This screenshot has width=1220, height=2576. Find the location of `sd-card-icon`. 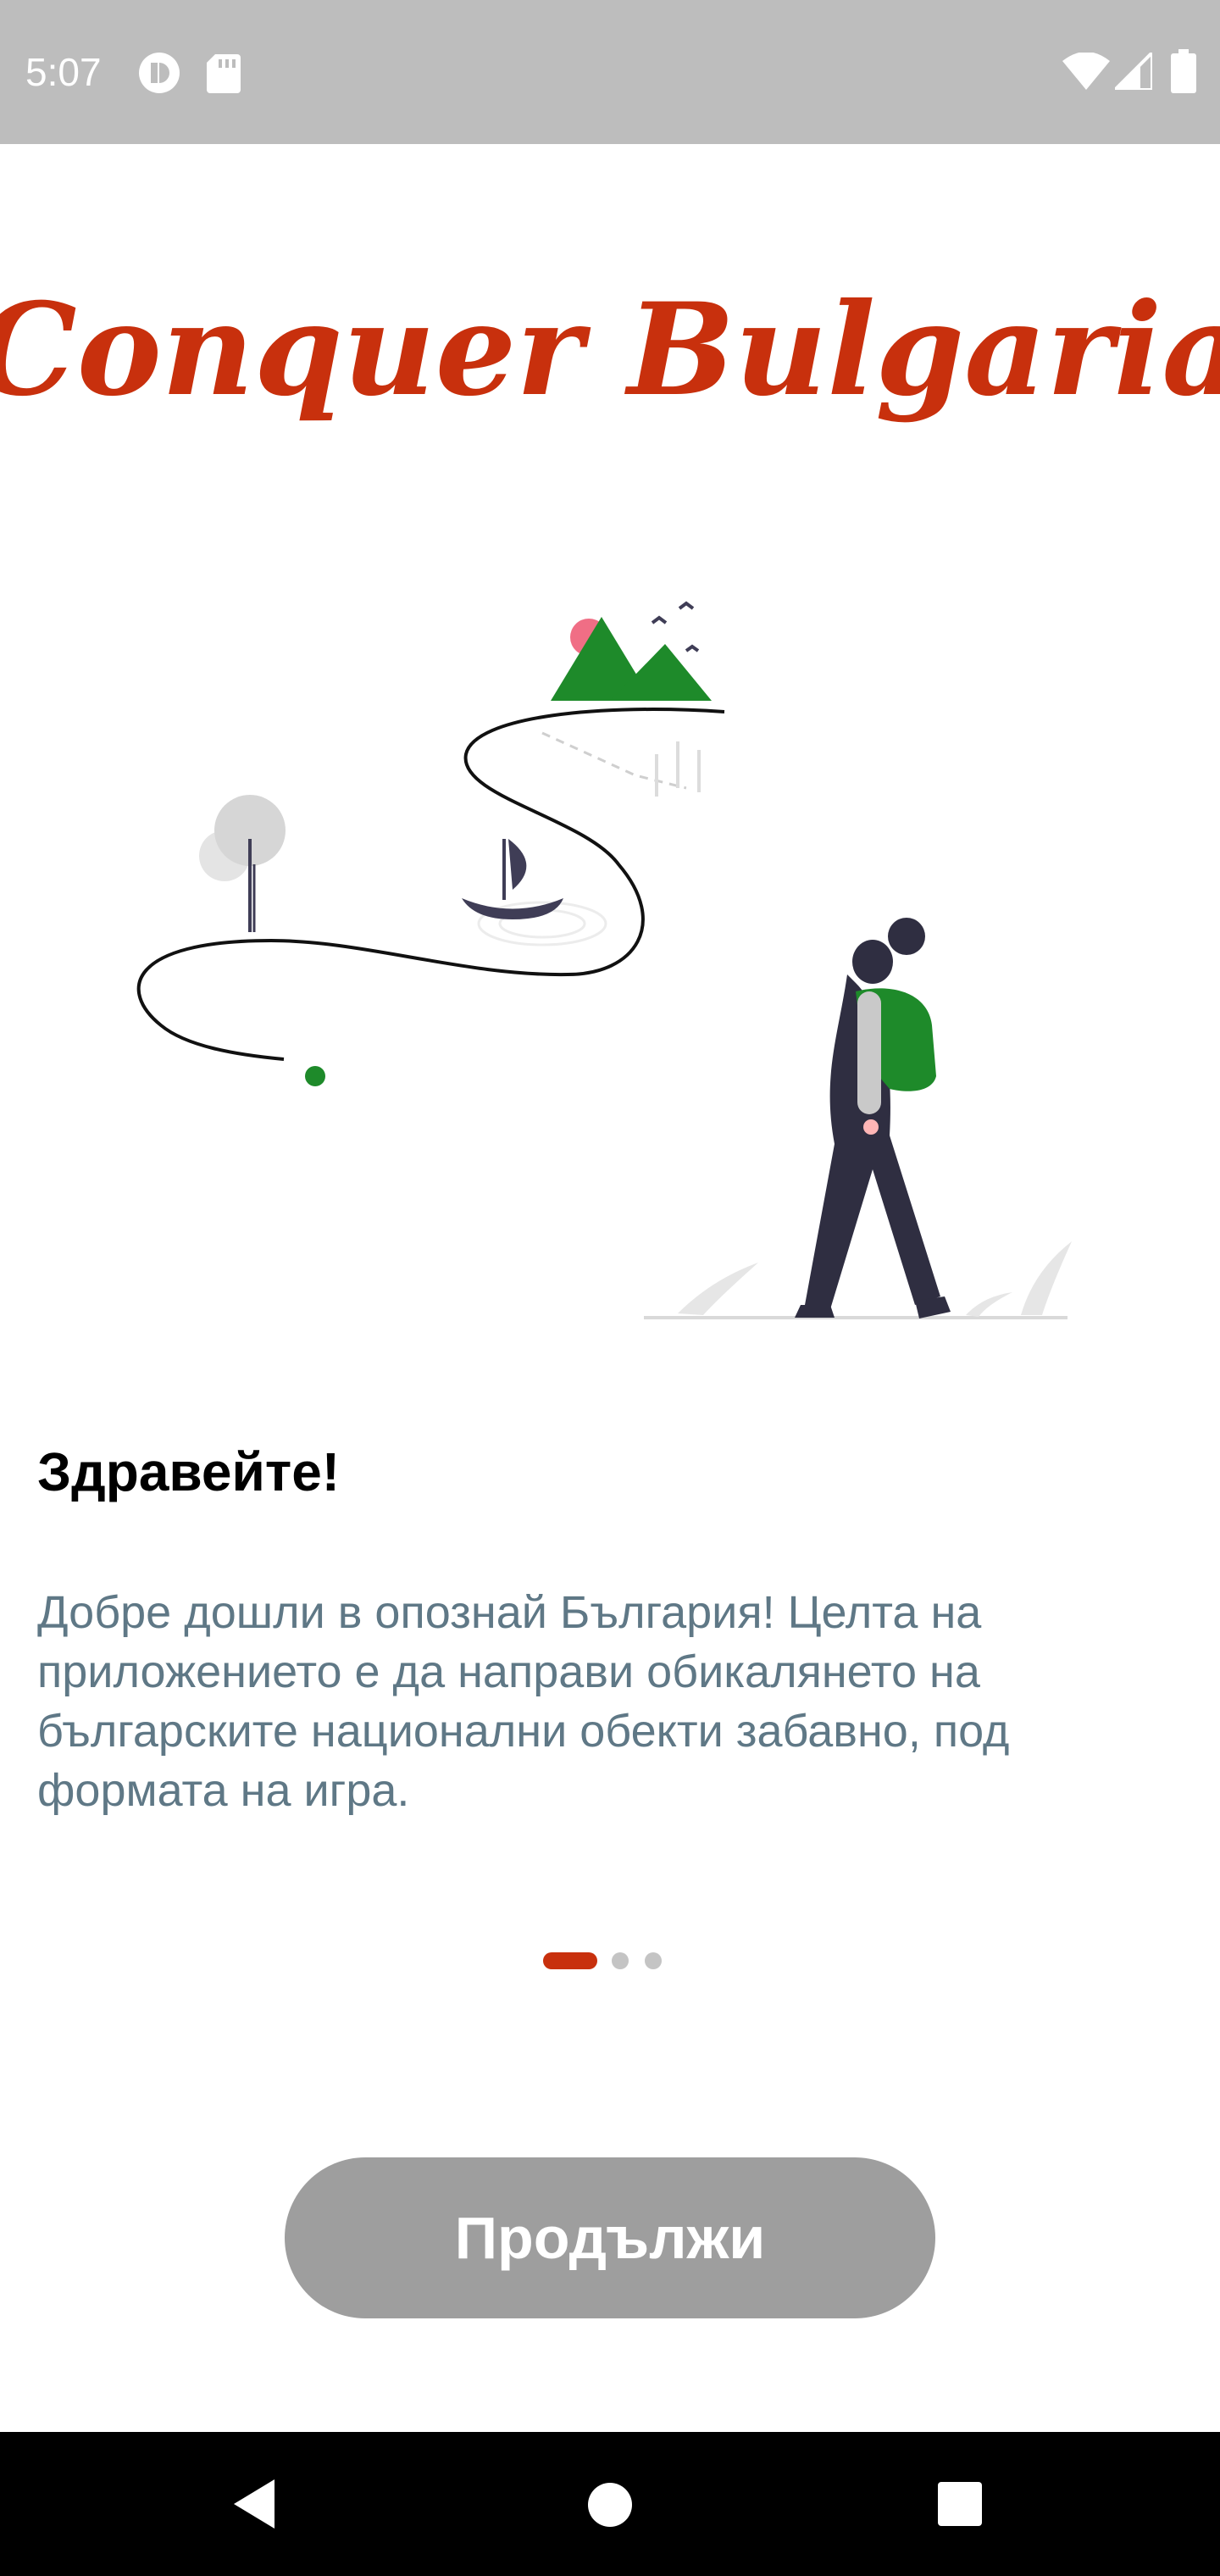

sd-card-icon is located at coordinates (224, 73).